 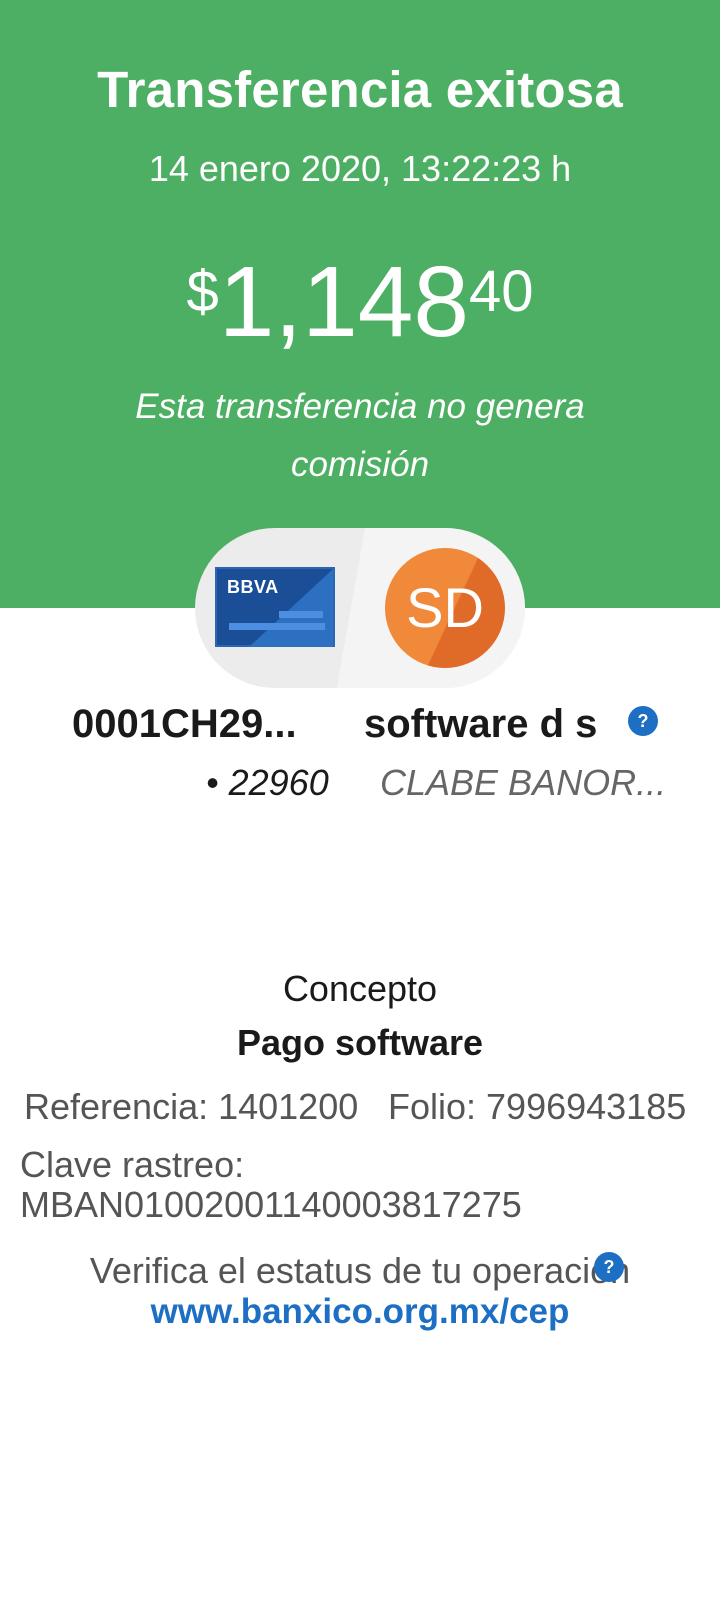 I want to click on folio-number: Folio: 7996943185, so click(x=537, y=1106).